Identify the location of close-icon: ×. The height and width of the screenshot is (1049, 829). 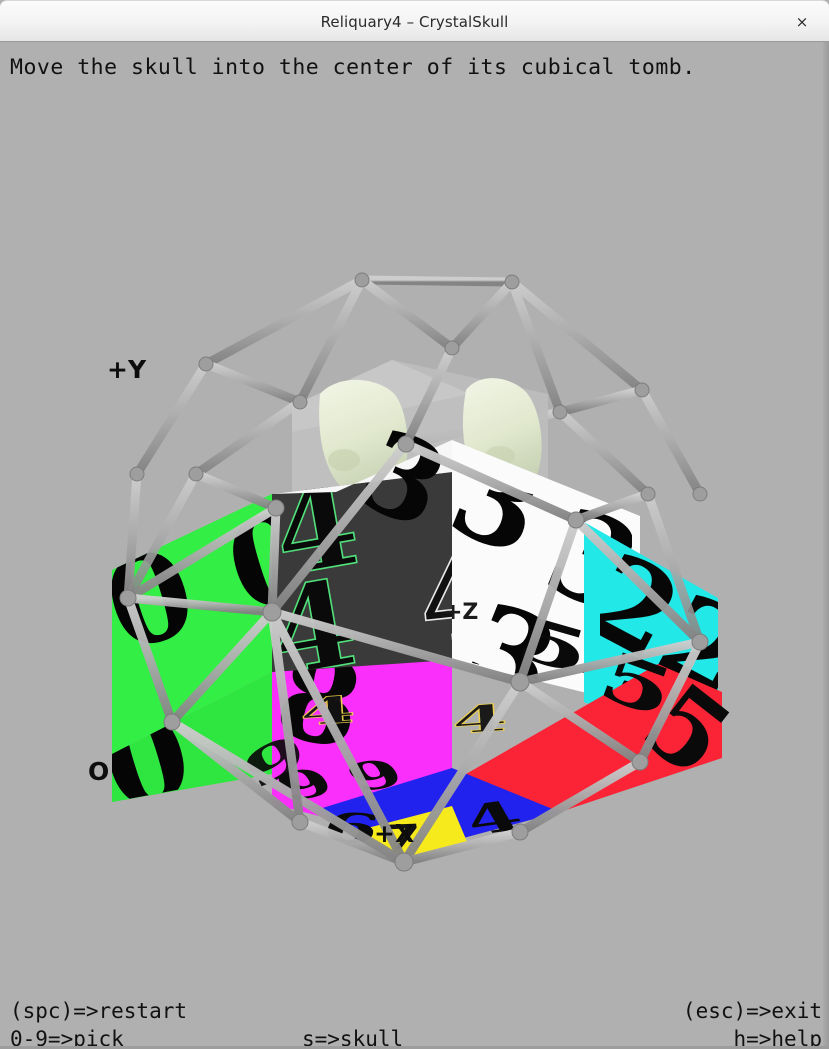
(802, 22).